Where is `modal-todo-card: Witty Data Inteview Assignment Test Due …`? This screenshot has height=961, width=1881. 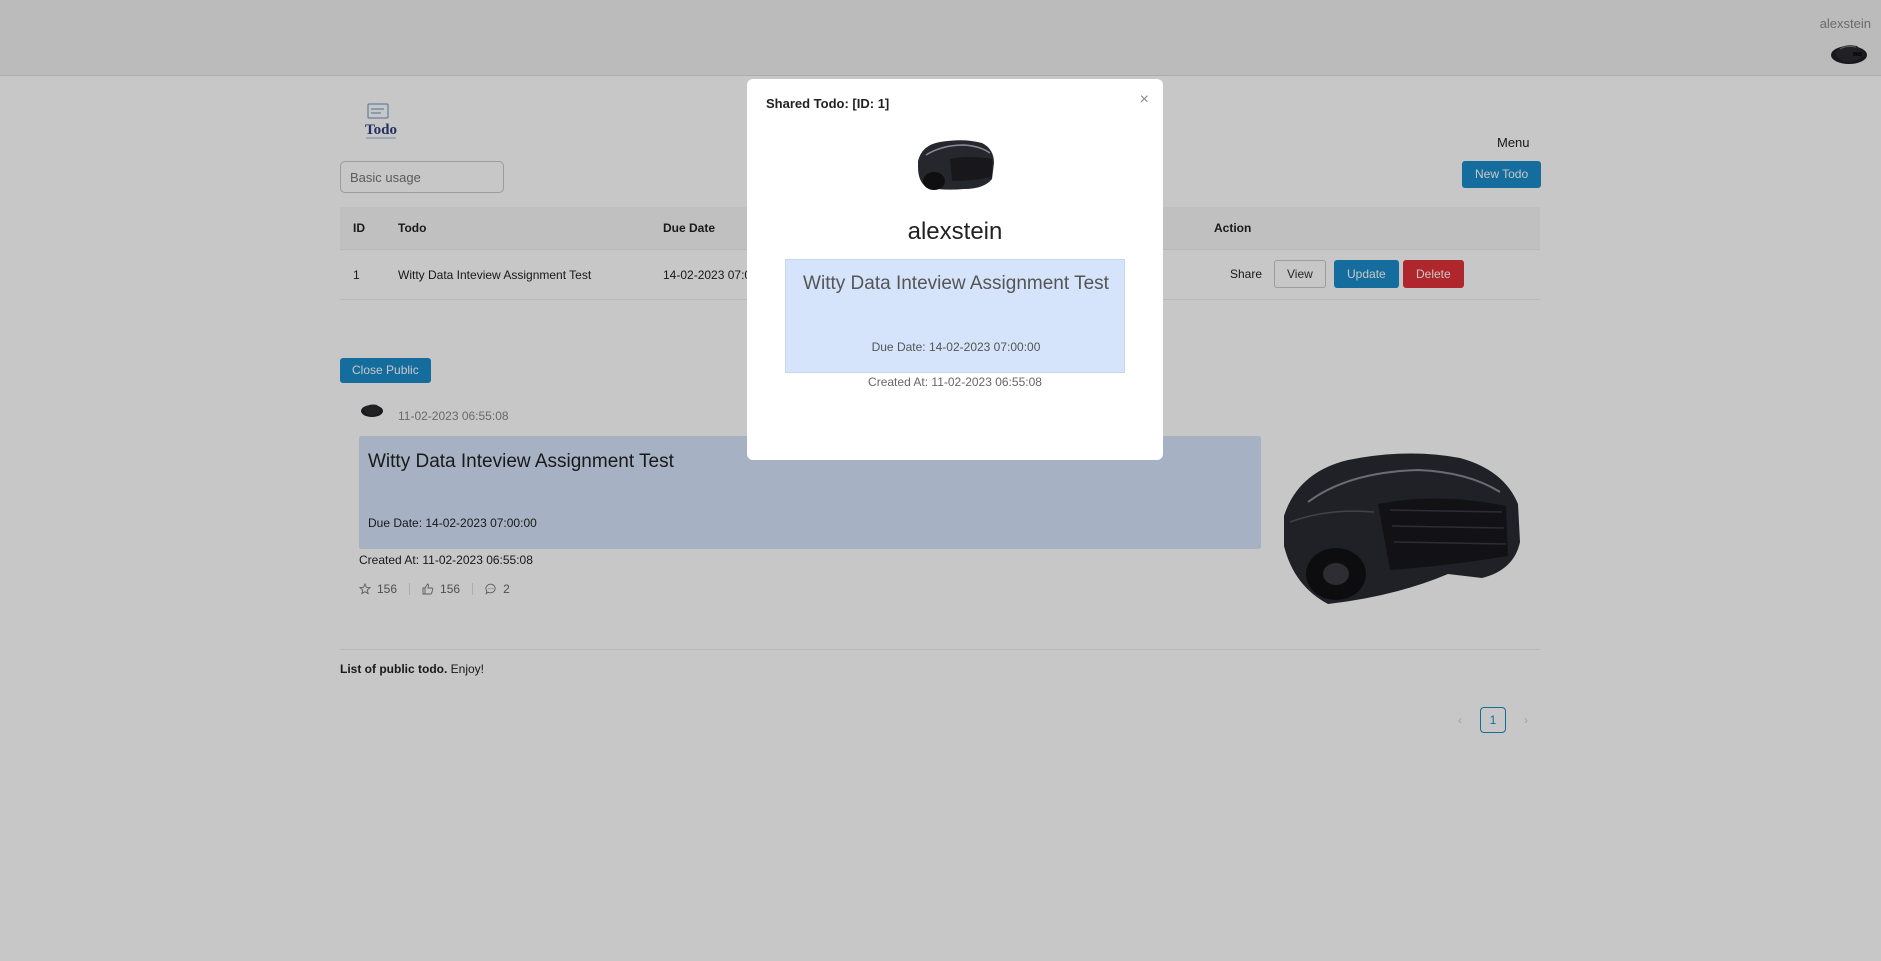 modal-todo-card: Witty Data Inteview Assignment Test Due … is located at coordinates (955, 316).